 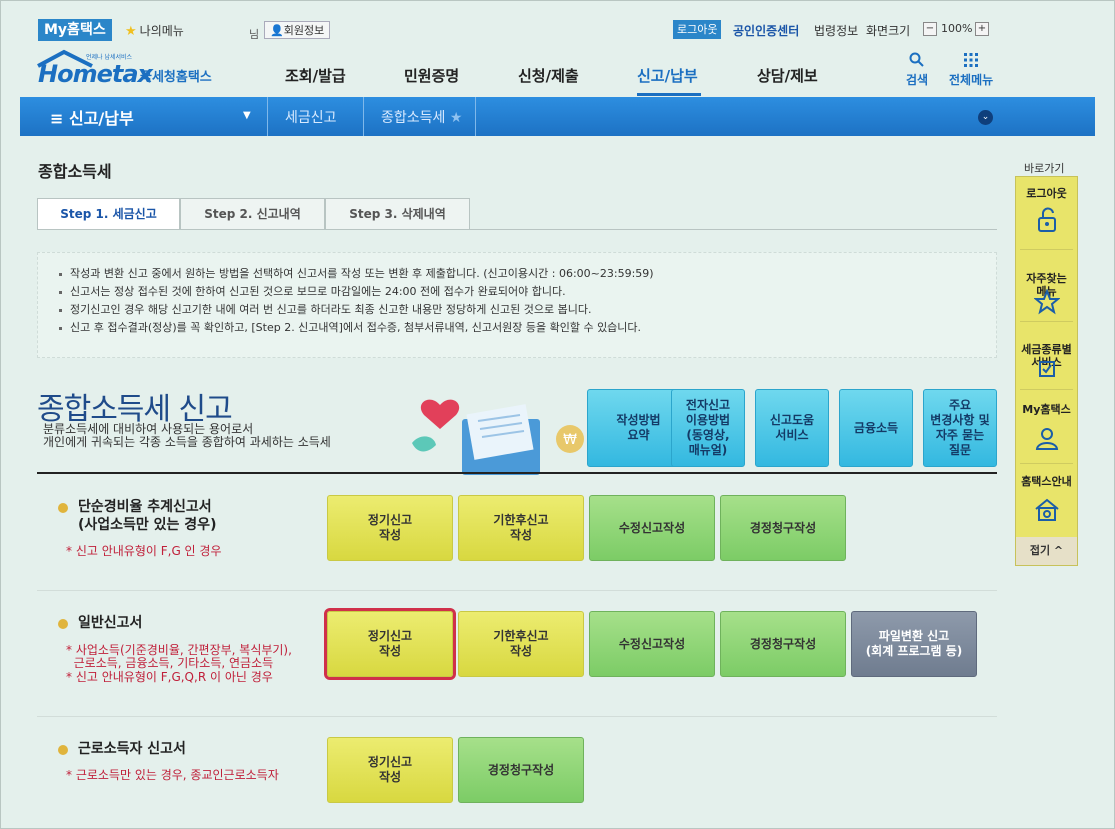 I want to click on button-label: 파일변환 신고 (회계 프로그램 등), so click(x=914, y=643).